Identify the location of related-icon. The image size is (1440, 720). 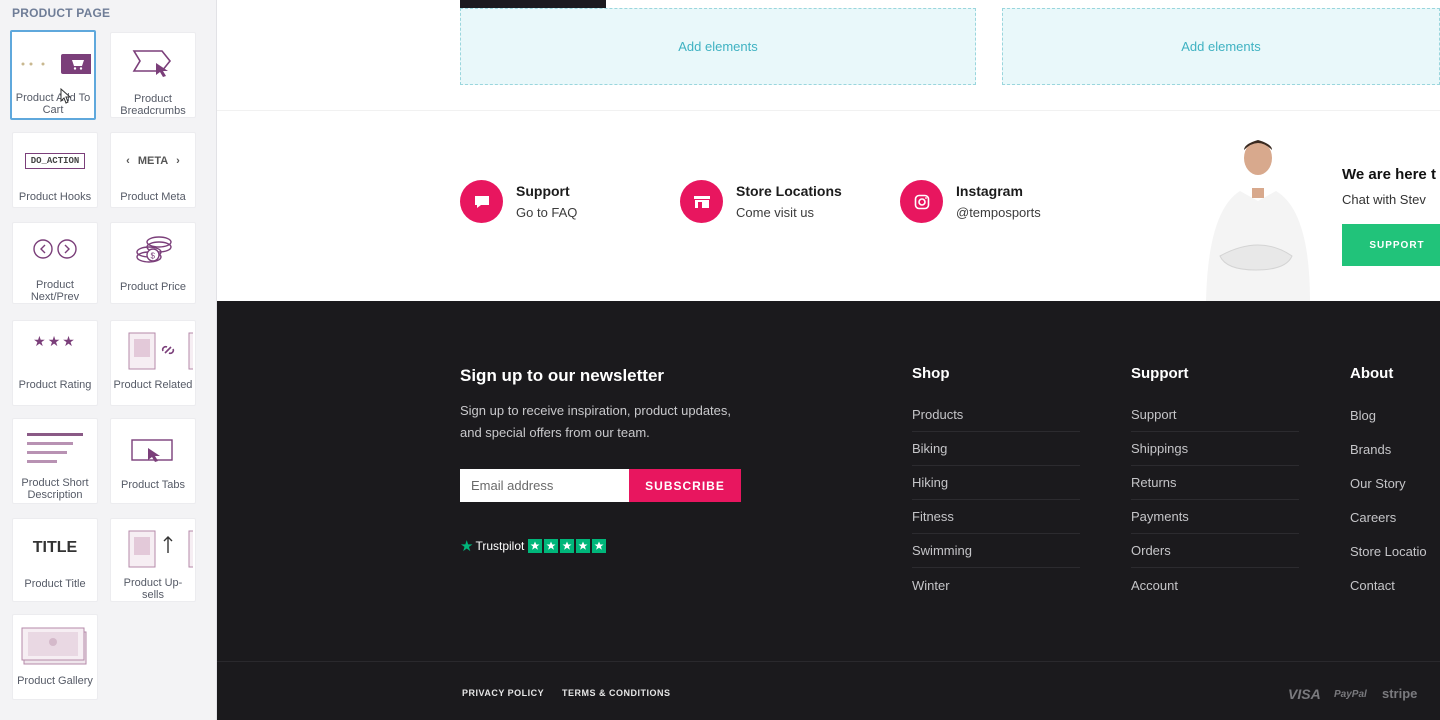
(153, 351).